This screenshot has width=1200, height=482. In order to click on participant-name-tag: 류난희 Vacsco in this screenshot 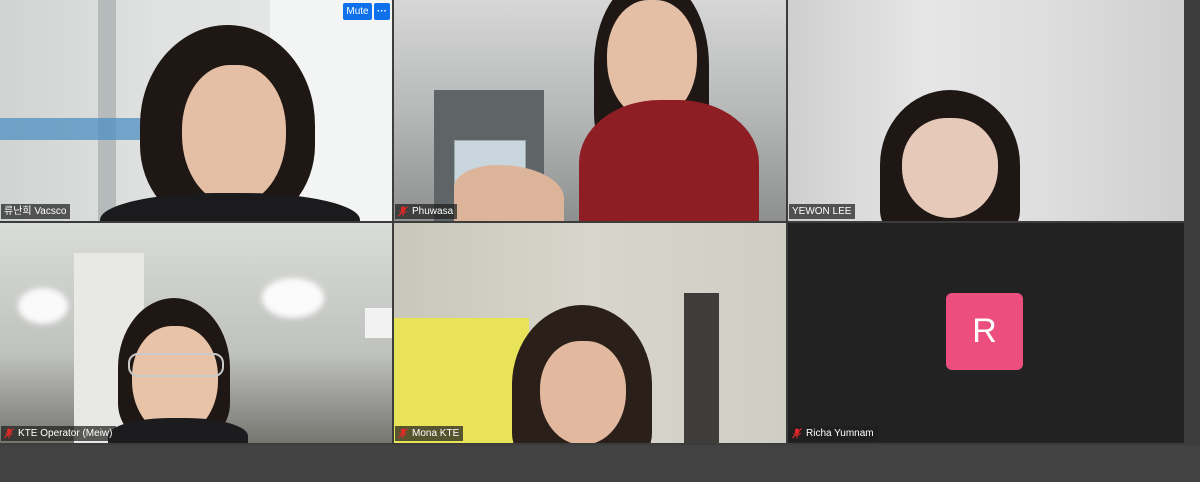, I will do `click(36, 211)`.